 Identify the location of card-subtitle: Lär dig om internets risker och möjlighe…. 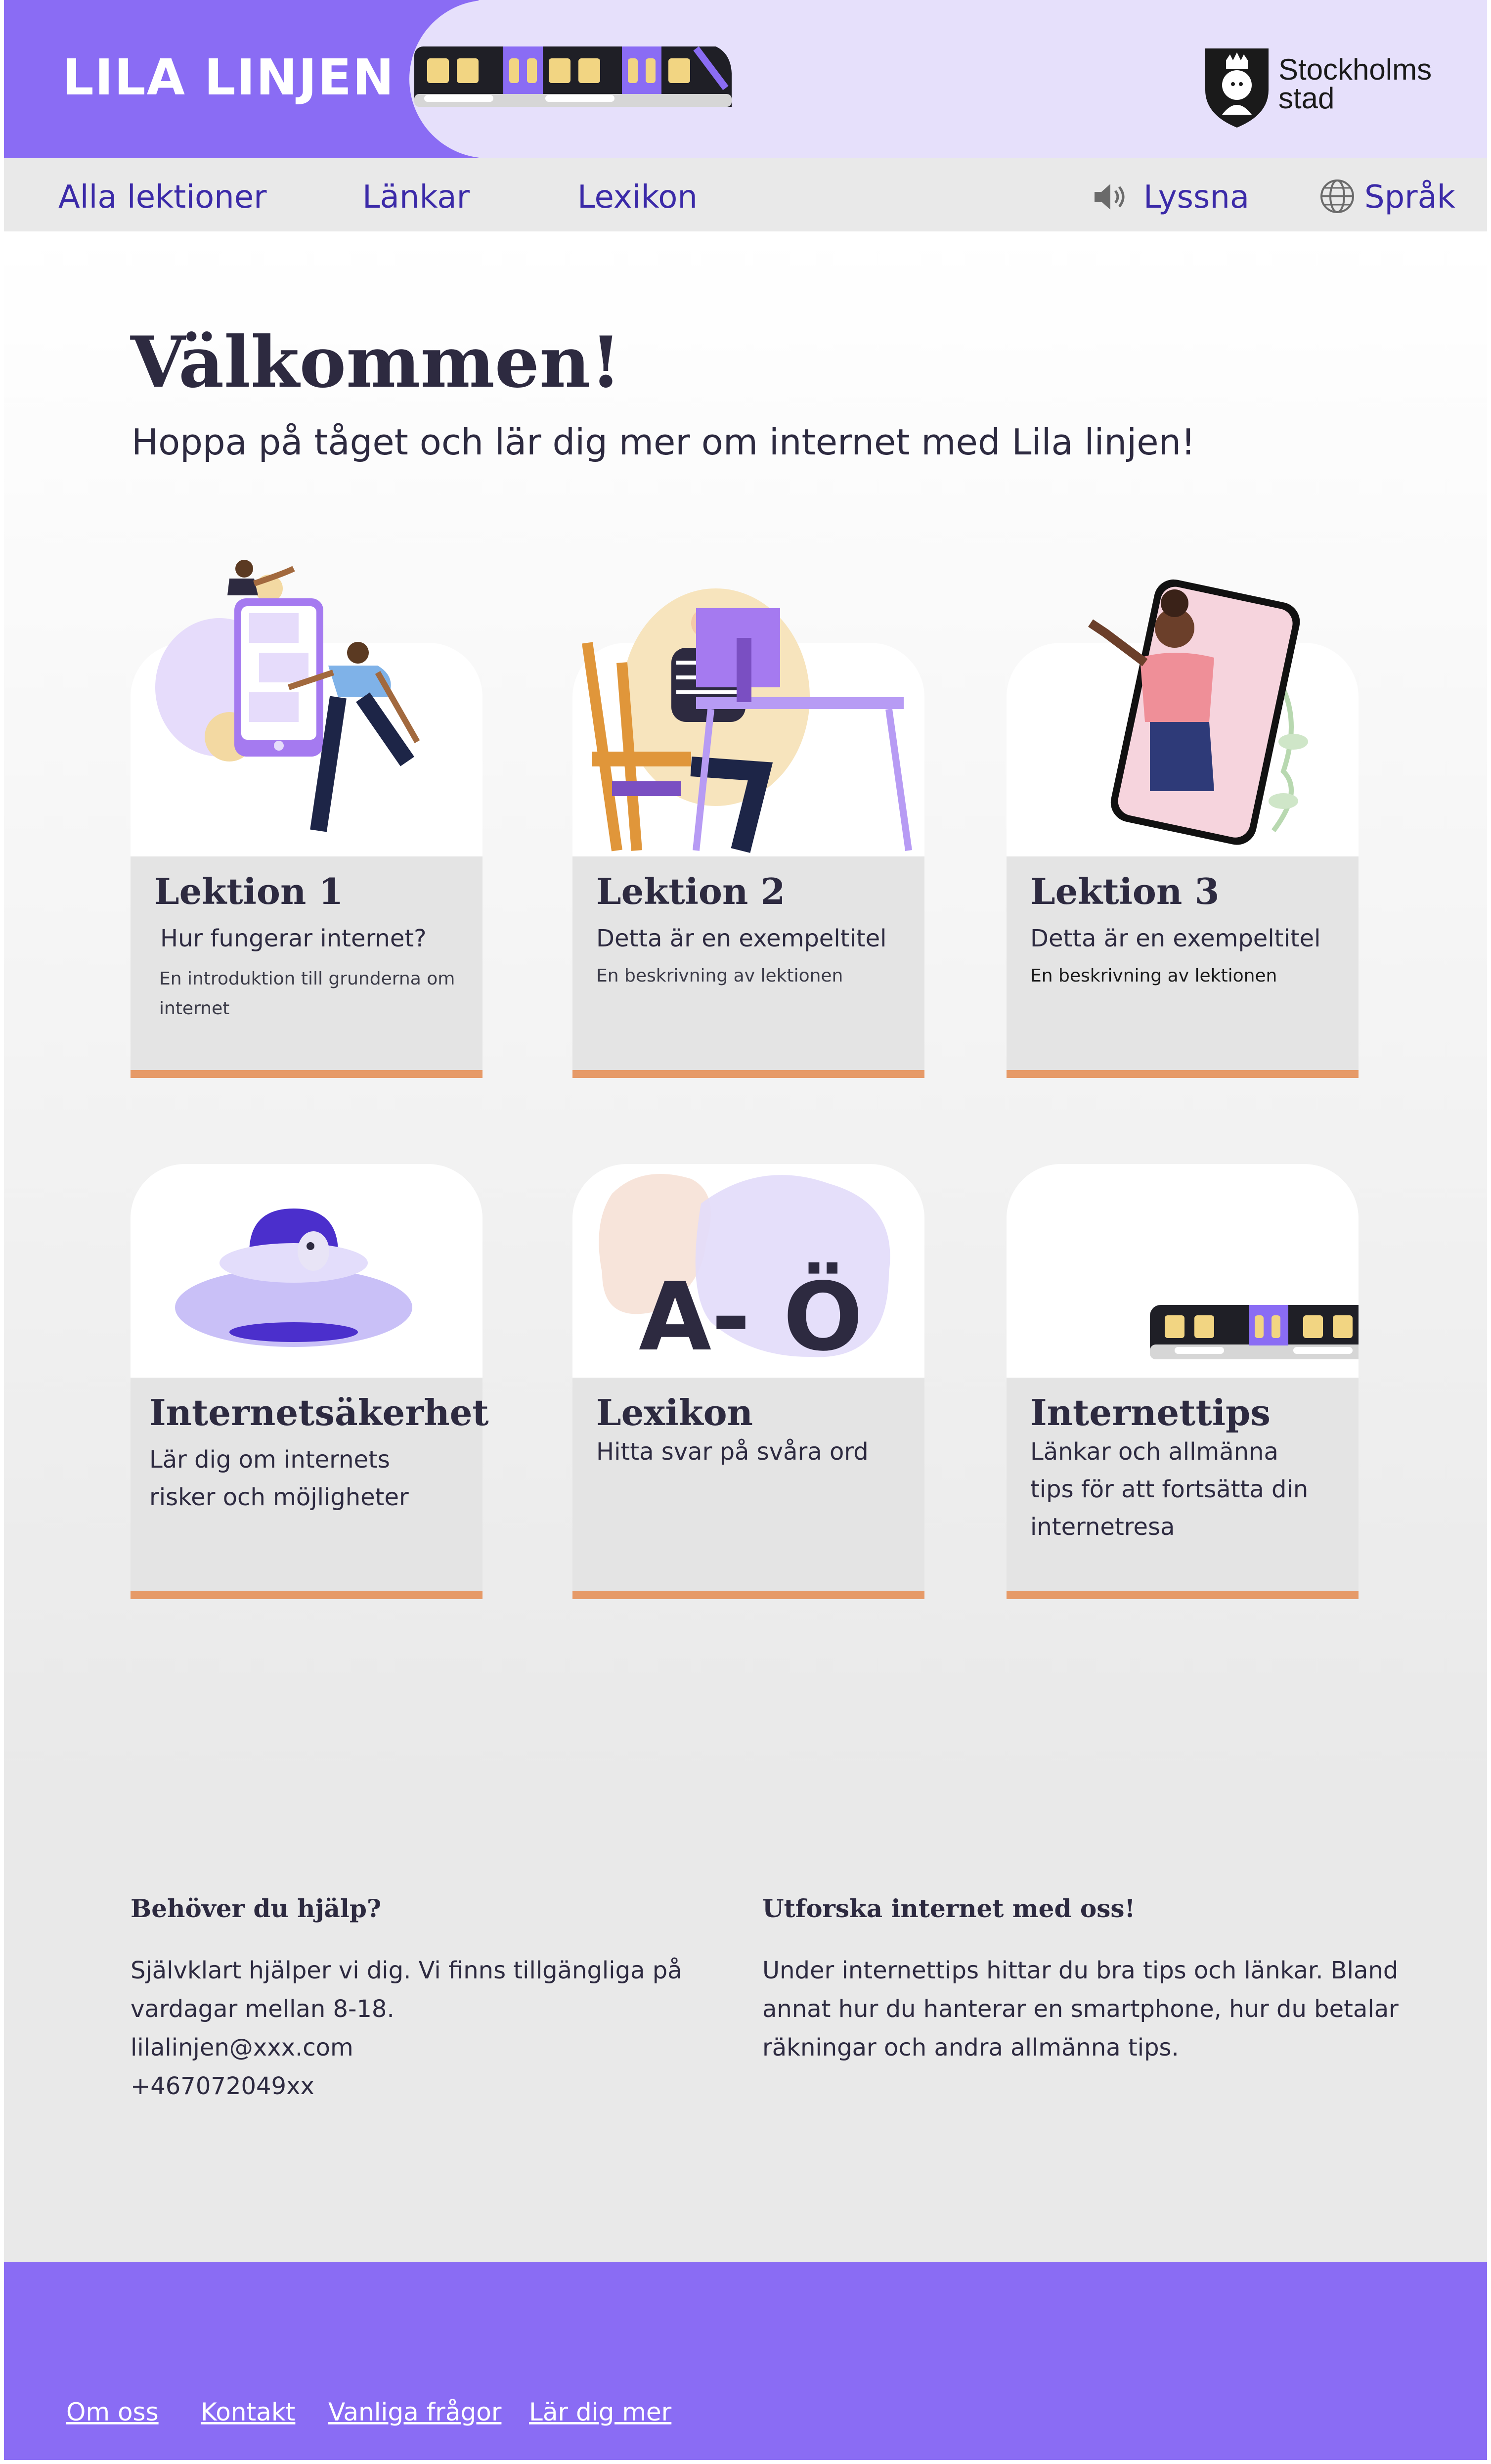
(279, 1478).